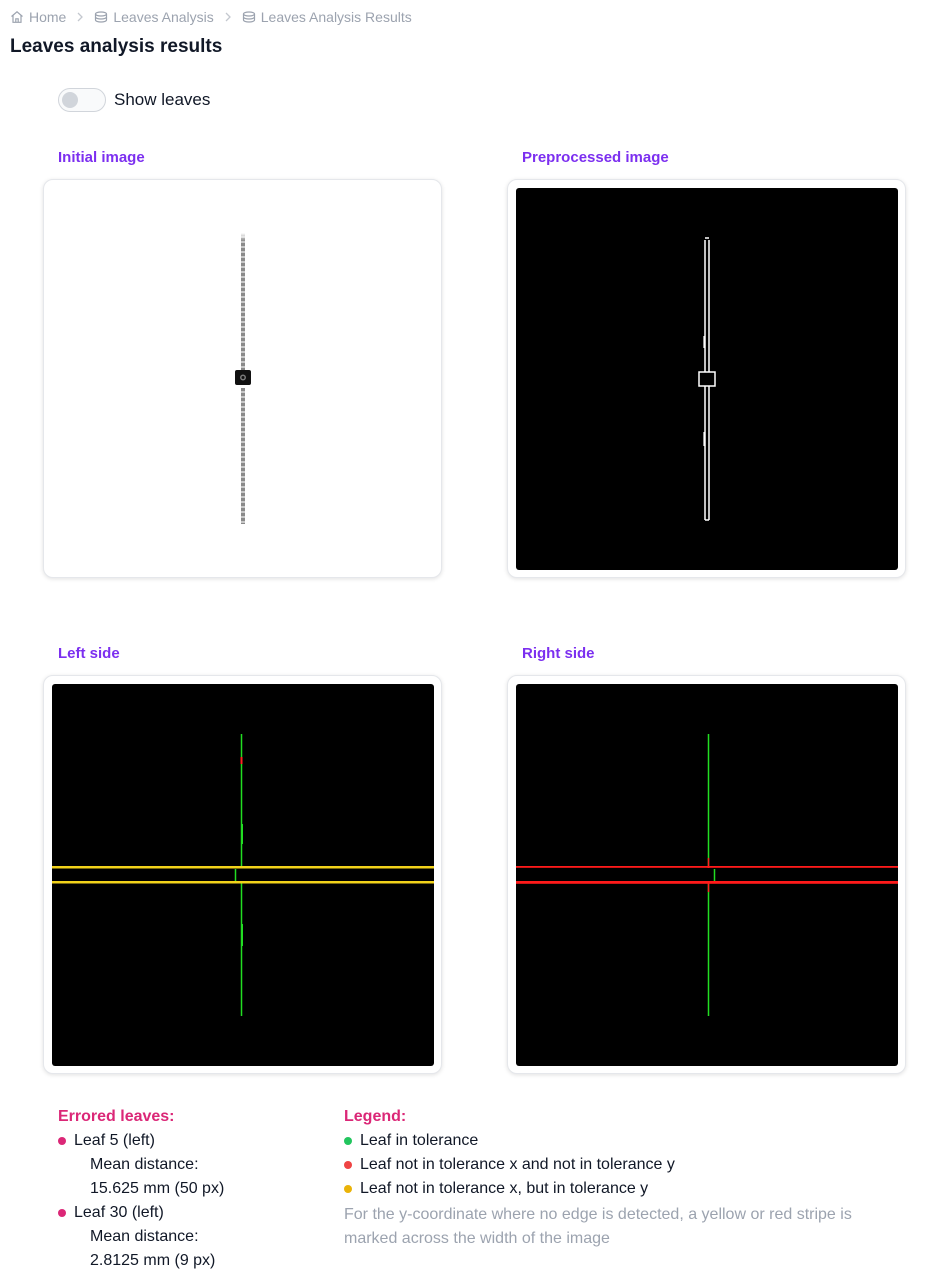 The height and width of the screenshot is (1280, 925). Describe the element at coordinates (17, 17) in the screenshot. I see `home-icon` at that location.